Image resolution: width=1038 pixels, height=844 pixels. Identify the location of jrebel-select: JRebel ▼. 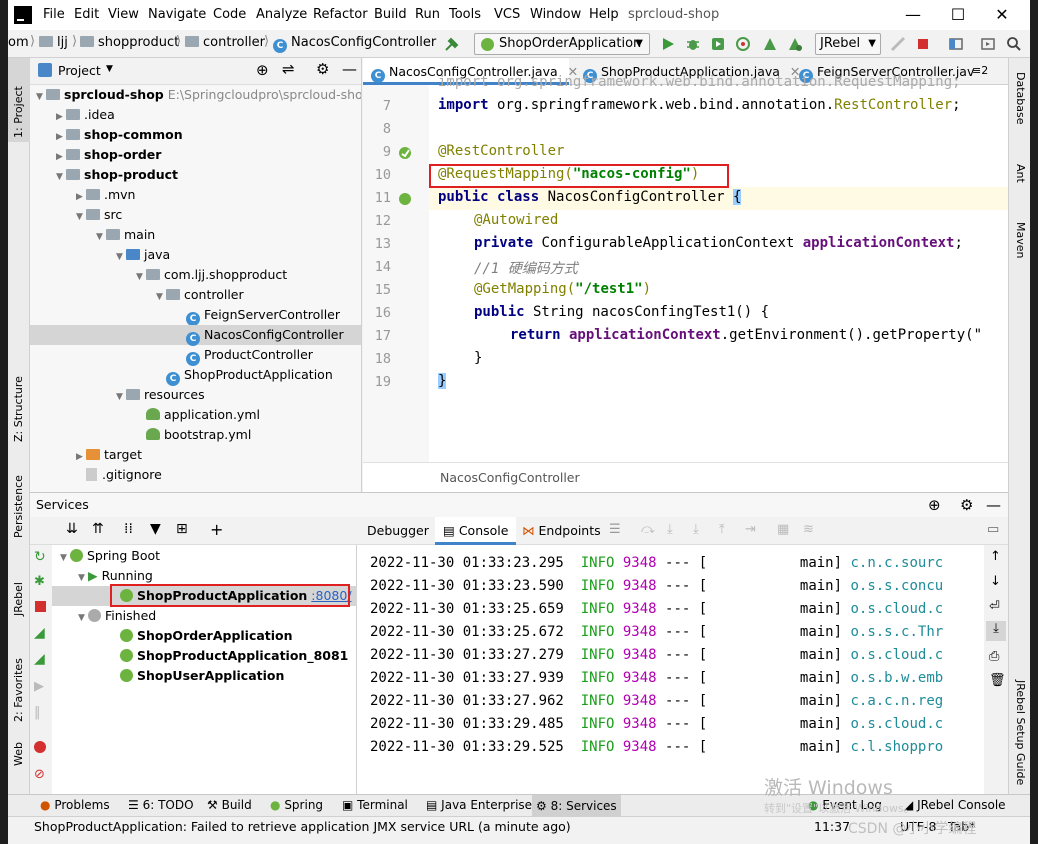
(848, 44).